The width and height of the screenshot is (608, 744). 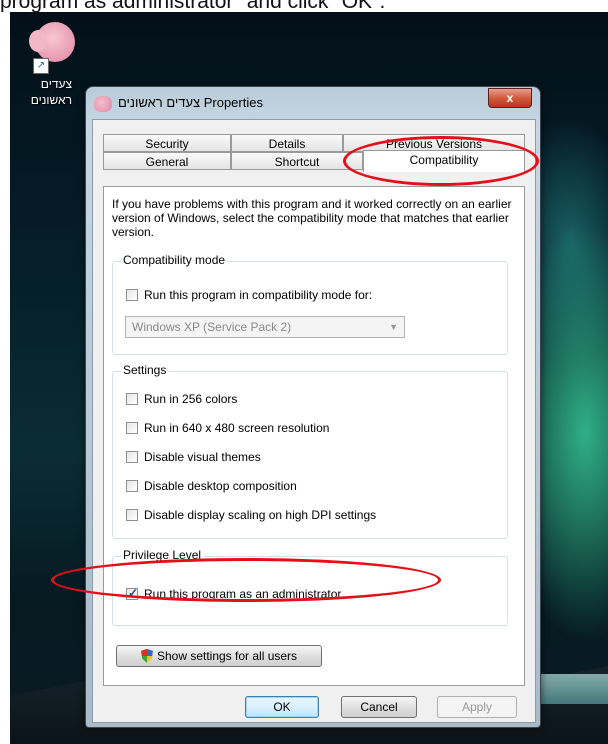 I want to click on setting-640x480-checkbox, so click(x=132, y=427).